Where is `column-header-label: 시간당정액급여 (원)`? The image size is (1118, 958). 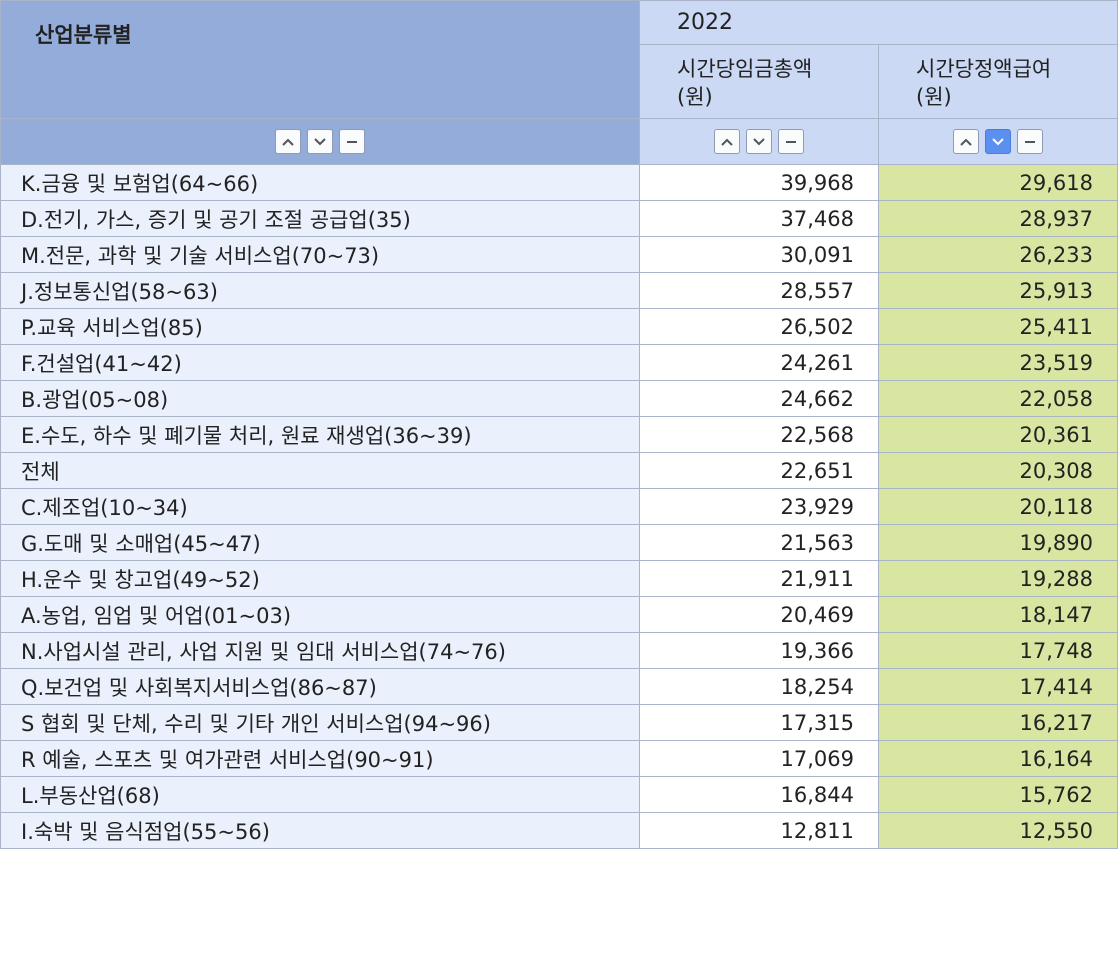
column-header-label: 시간당정액급여 (원) is located at coordinates (984, 83).